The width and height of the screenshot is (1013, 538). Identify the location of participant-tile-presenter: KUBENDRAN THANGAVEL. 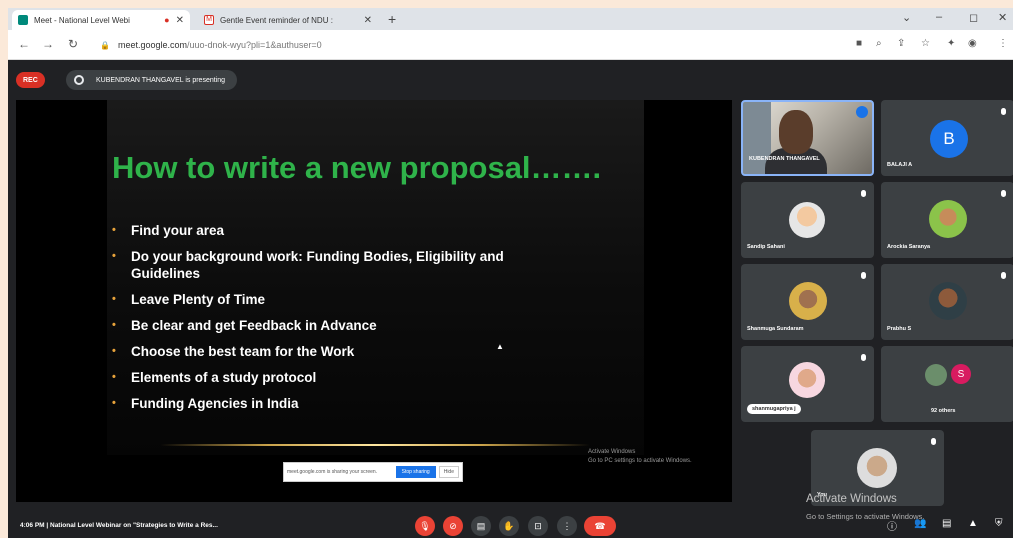
(807, 138).